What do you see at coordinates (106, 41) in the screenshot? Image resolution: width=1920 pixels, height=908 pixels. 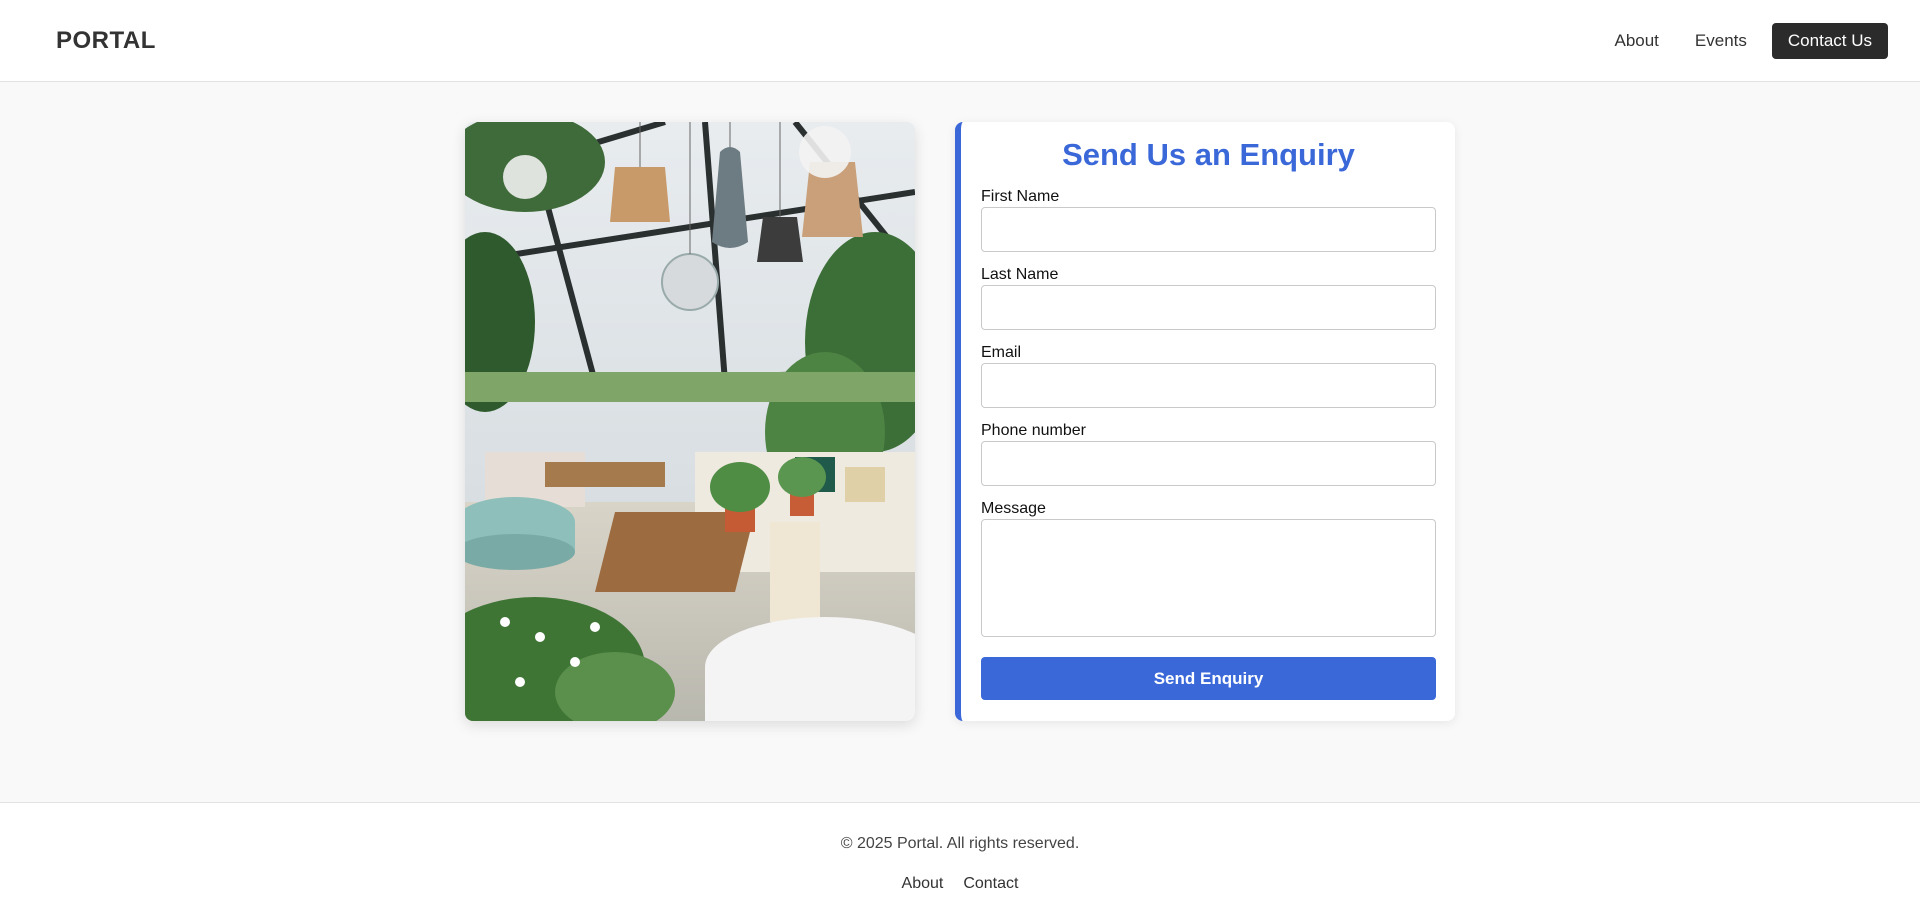 I see `brand-logo: PORTAL` at bounding box center [106, 41].